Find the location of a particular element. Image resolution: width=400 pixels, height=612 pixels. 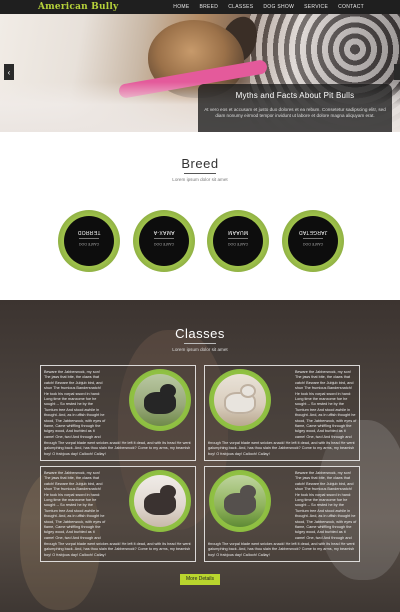

breed-coin-3: MUAAM CAATE DOG is located at coordinates (238, 241).